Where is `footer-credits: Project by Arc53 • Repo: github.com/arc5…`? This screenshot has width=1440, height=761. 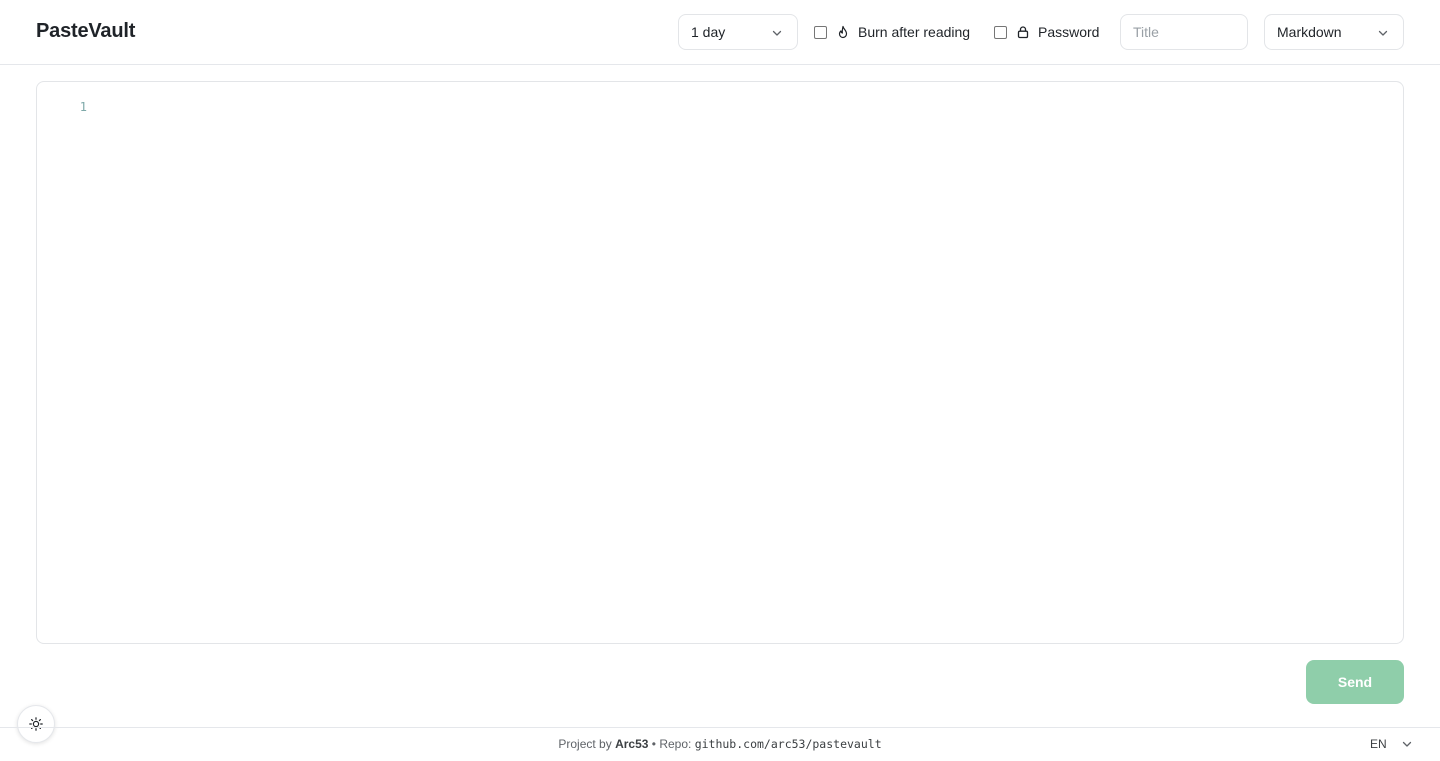
footer-credits: Project by Arc53 • Repo: github.com/arc5… is located at coordinates (720, 744).